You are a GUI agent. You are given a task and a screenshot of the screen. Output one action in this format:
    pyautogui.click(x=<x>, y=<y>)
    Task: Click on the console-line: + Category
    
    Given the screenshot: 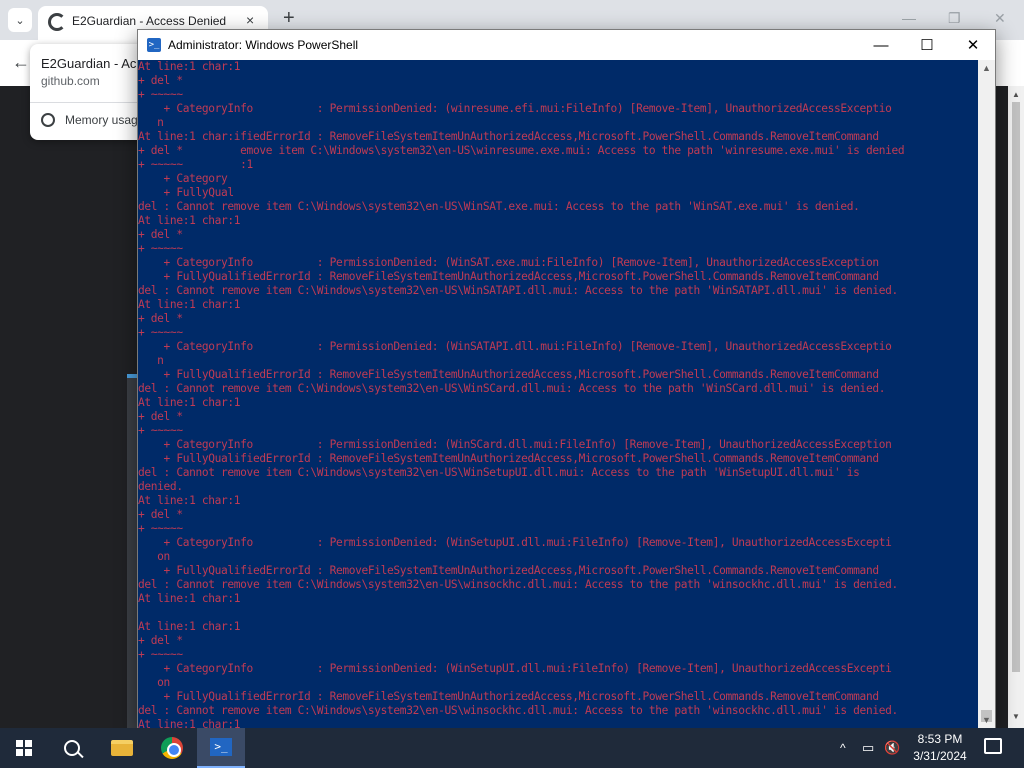 What is the action you would take?
    pyautogui.click(x=183, y=178)
    